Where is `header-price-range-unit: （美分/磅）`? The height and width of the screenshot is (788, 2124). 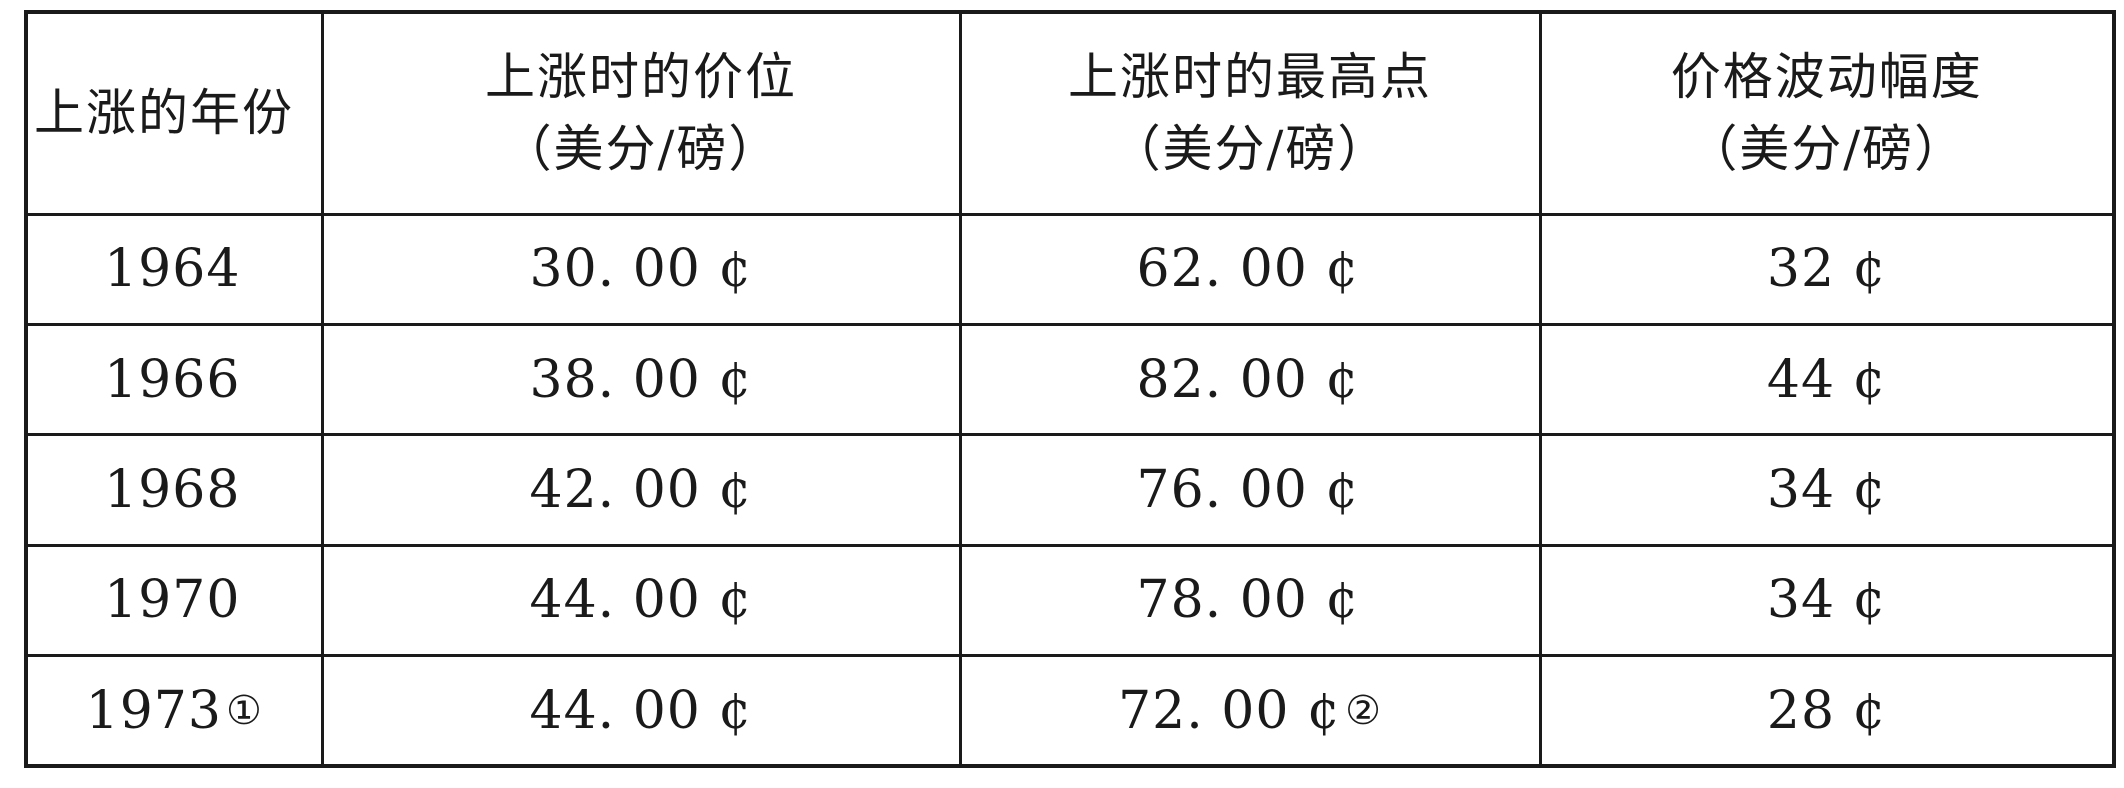
header-price-range-unit: （美分/磅） is located at coordinates (1827, 149).